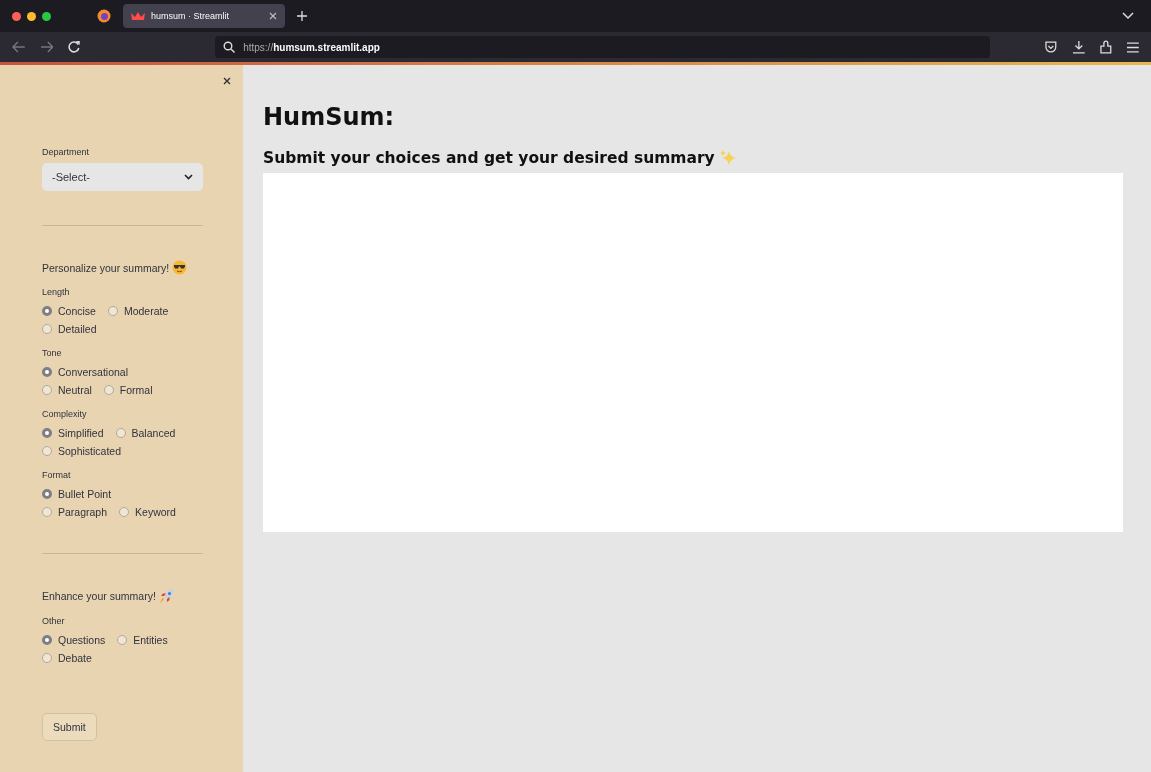  Describe the element at coordinates (77, 310) in the screenshot. I see `radio-label: Concise` at that location.